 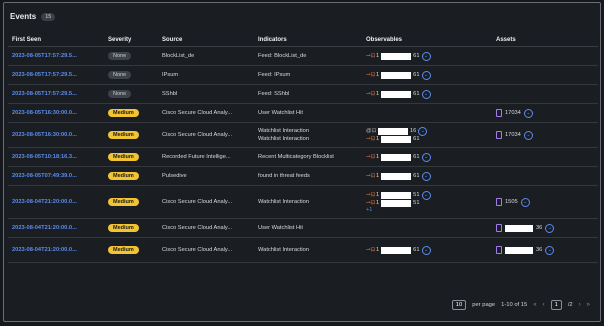 I want to click on observables-cell: ⊸⊡ 1 51 ⌄ ⊸⊡ 1 51 +1, so click(x=427, y=202).